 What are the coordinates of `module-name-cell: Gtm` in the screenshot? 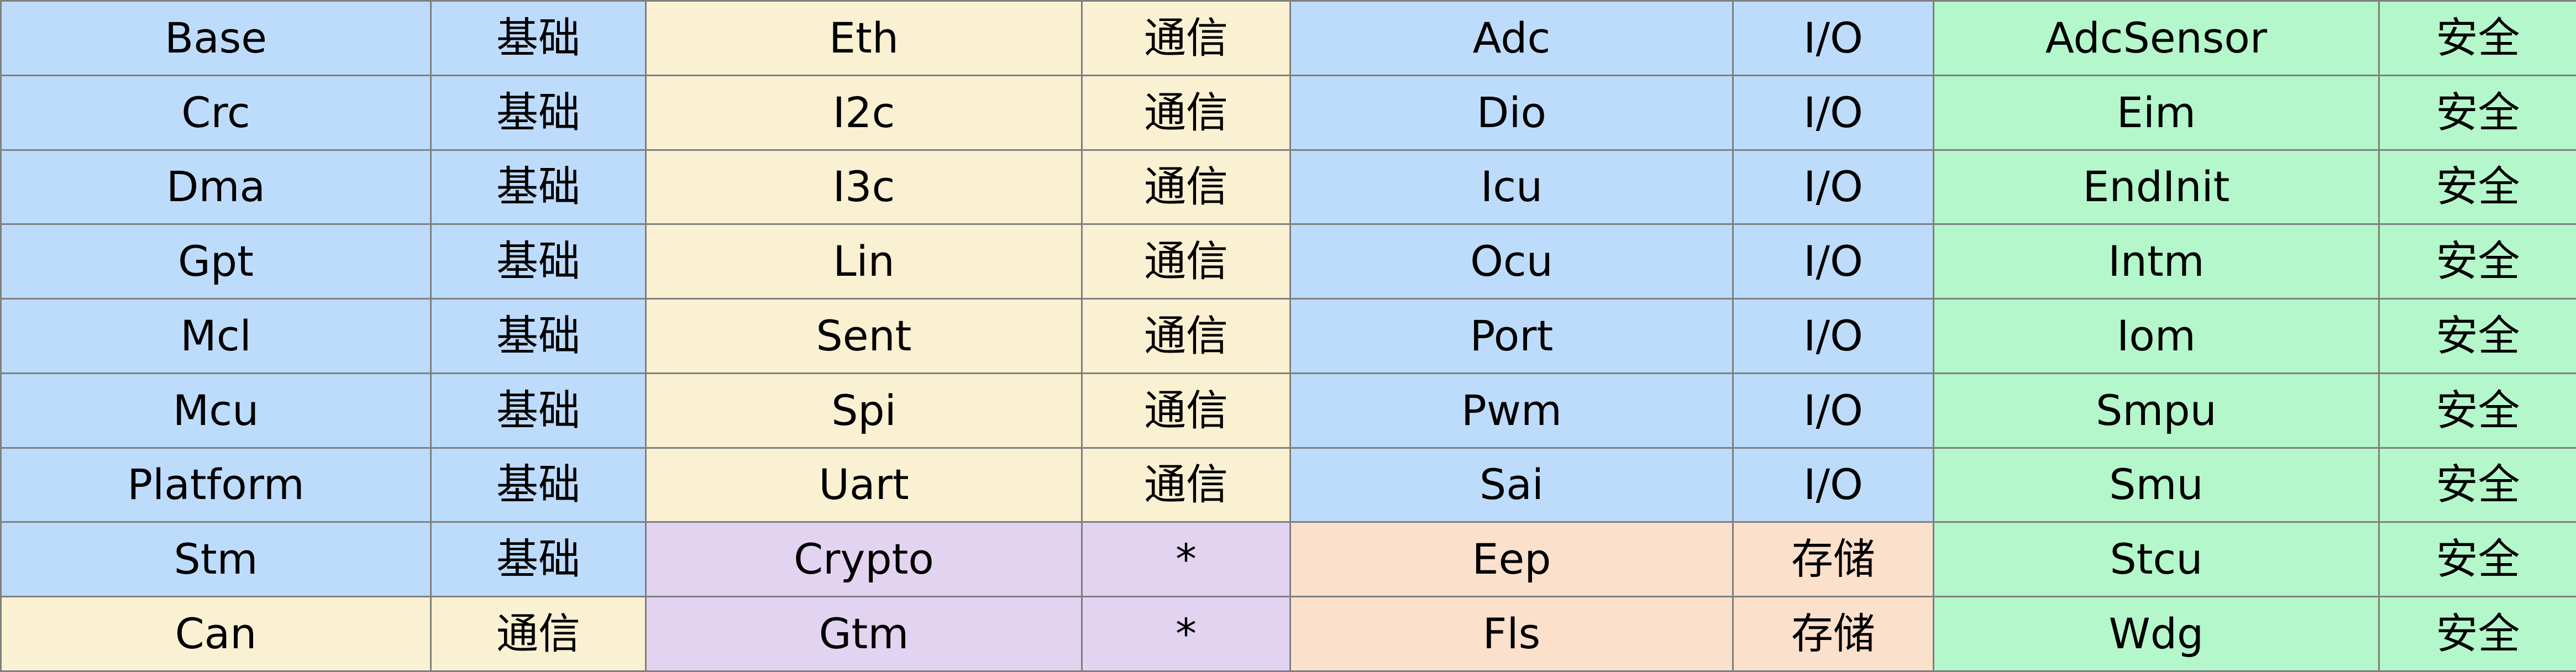 It's located at (864, 634).